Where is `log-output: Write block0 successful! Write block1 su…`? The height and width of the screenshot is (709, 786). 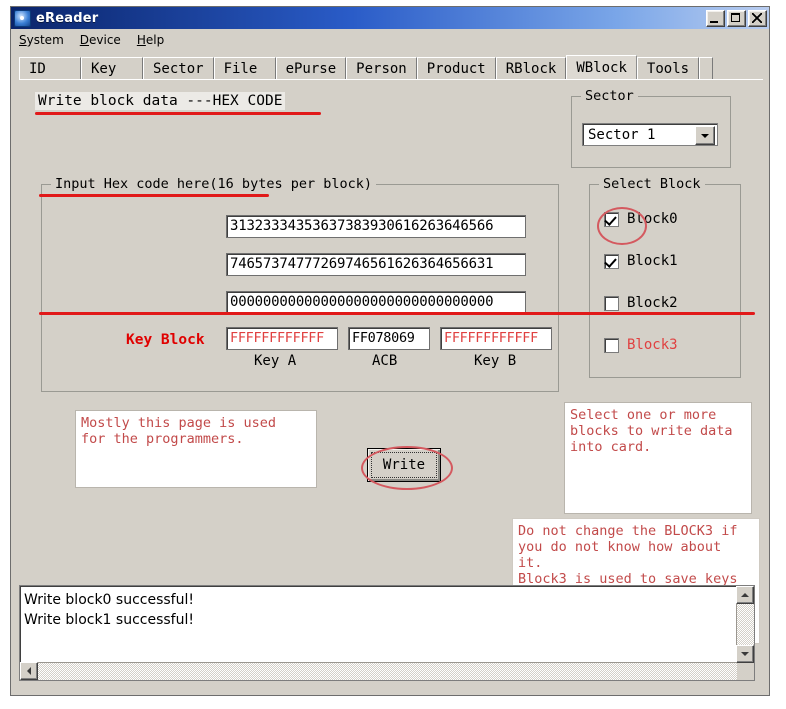
log-output: Write block0 successful! Write block1 su… is located at coordinates (387, 633).